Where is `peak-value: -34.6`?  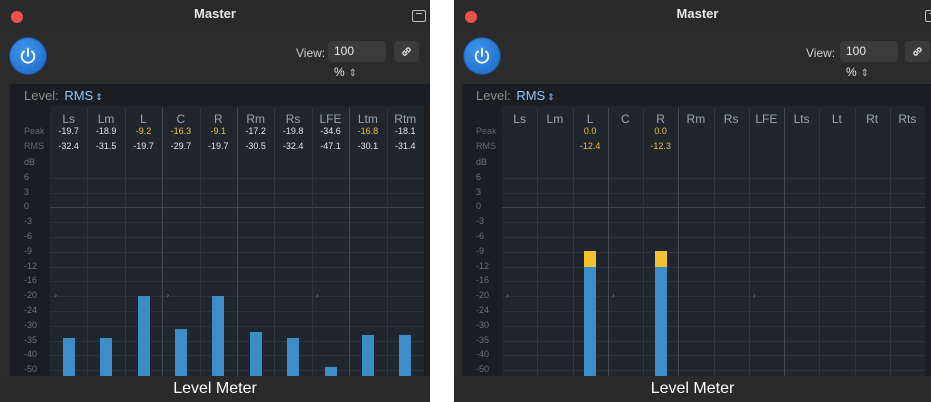 peak-value: -34.6 is located at coordinates (330, 131).